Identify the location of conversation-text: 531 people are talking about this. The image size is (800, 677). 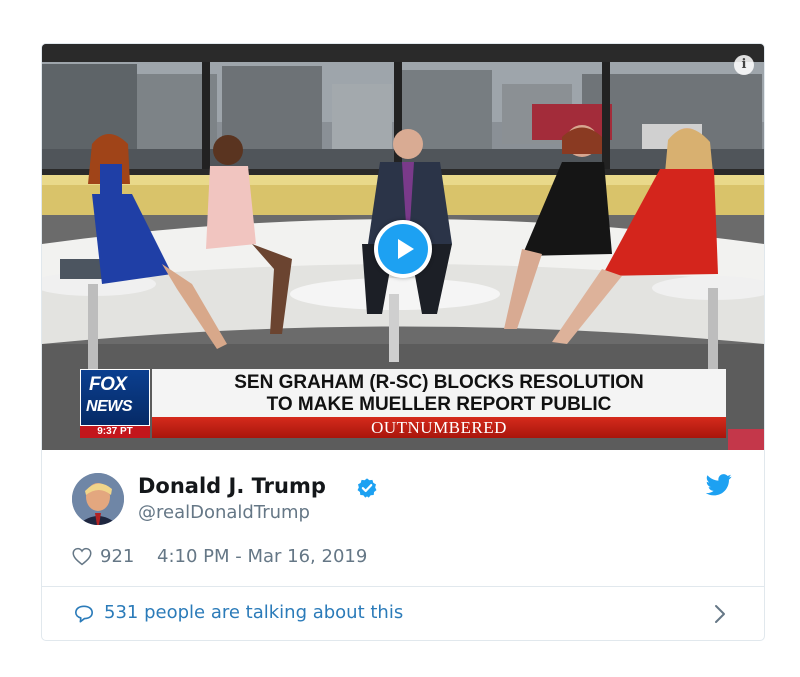
(254, 612).